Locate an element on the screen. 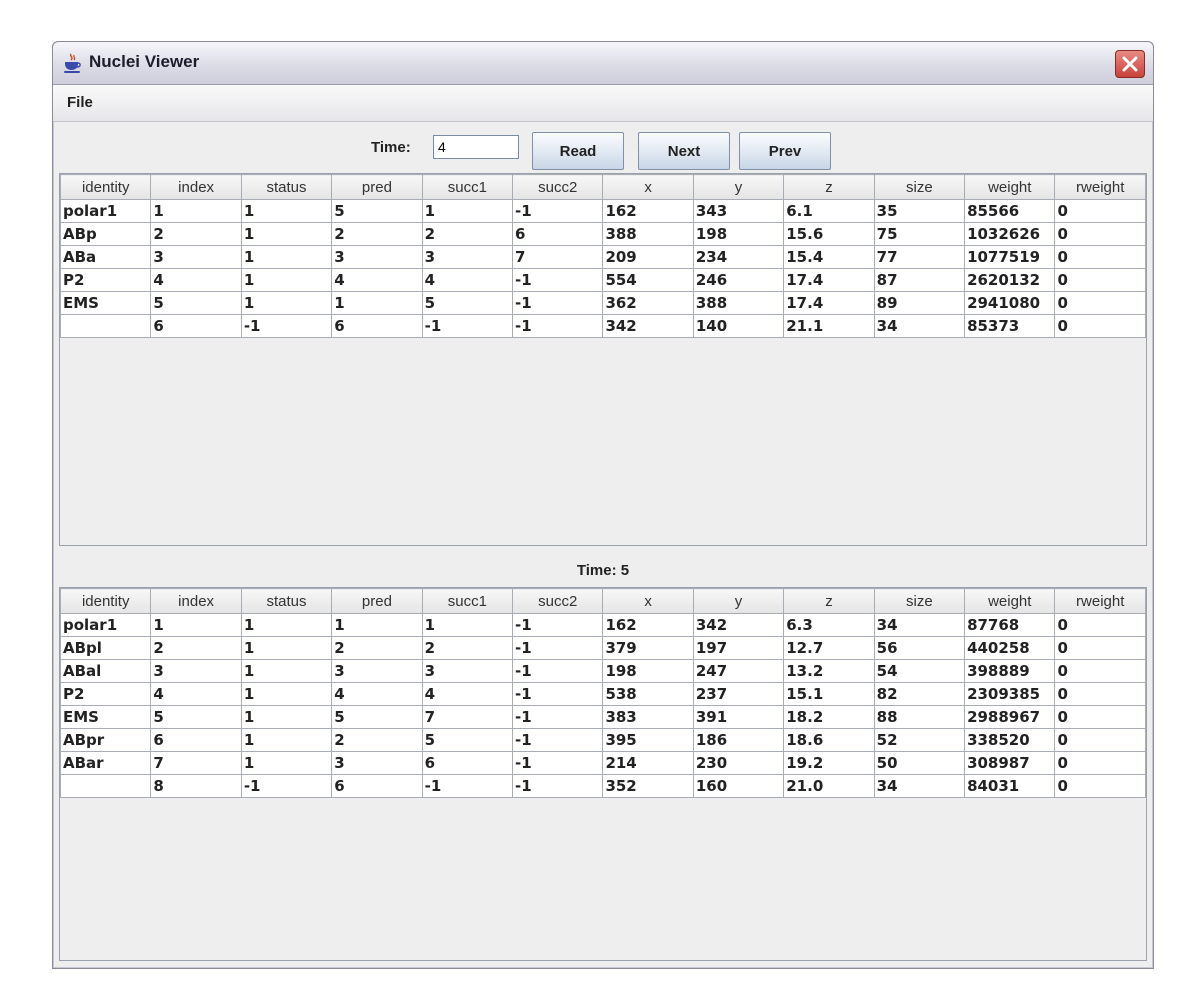 The width and height of the screenshot is (1200, 988). cell-x: 209 is located at coordinates (648, 257).